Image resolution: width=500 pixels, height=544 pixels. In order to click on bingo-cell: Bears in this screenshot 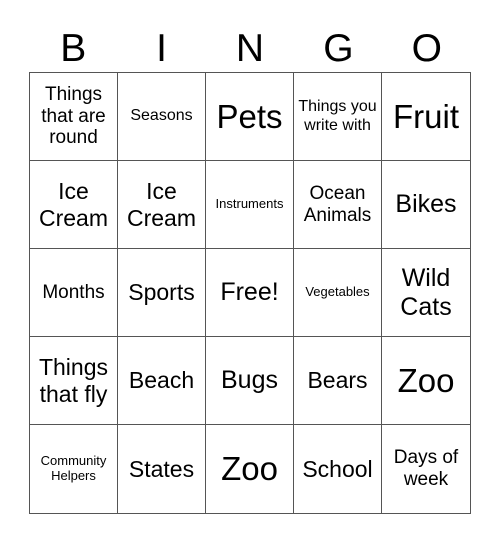, I will do `click(338, 381)`.